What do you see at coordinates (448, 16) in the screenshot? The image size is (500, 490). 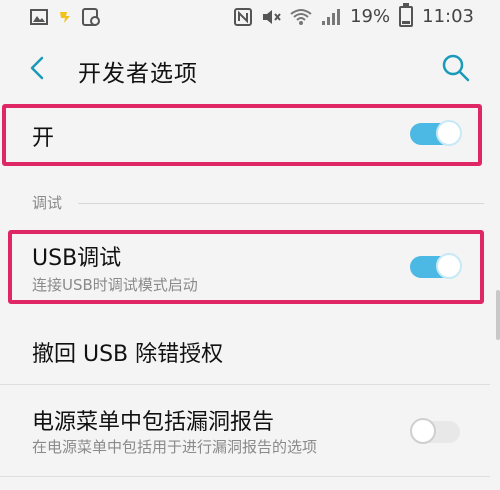 I see `clock: 11:03` at bounding box center [448, 16].